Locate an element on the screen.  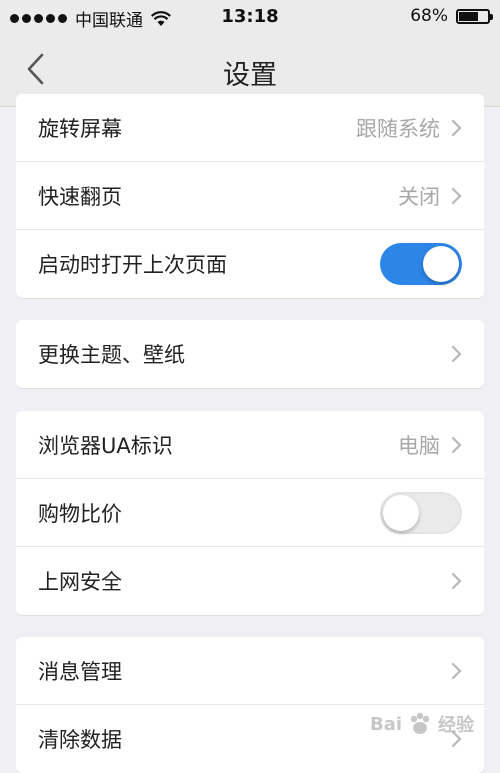
page-title: 设置 is located at coordinates (250, 75).